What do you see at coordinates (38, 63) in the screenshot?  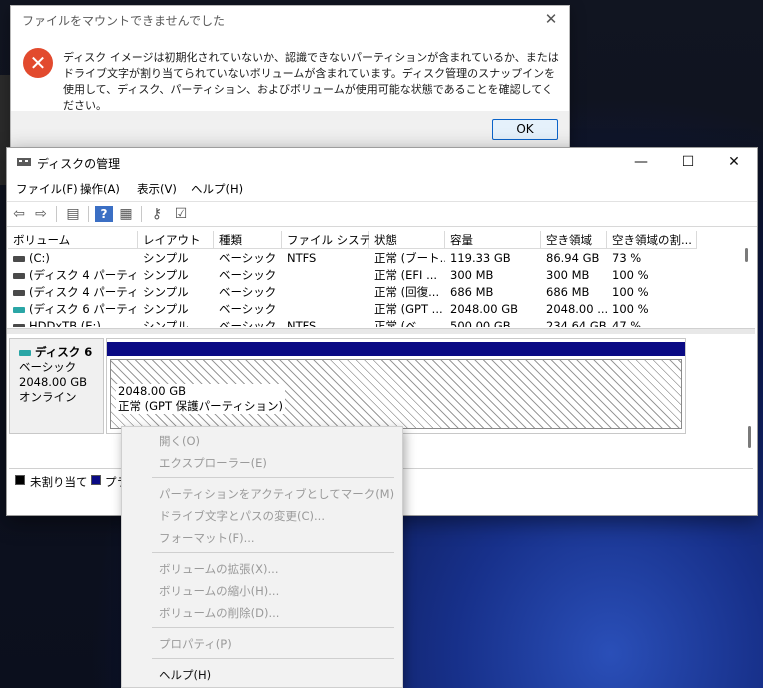 I see `error-icon: ✕` at bounding box center [38, 63].